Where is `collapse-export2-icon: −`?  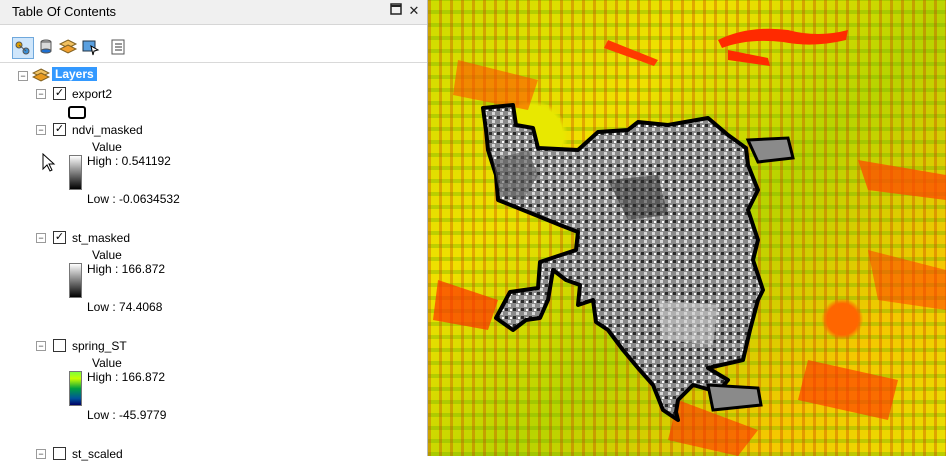
collapse-export2-icon: − is located at coordinates (41, 94).